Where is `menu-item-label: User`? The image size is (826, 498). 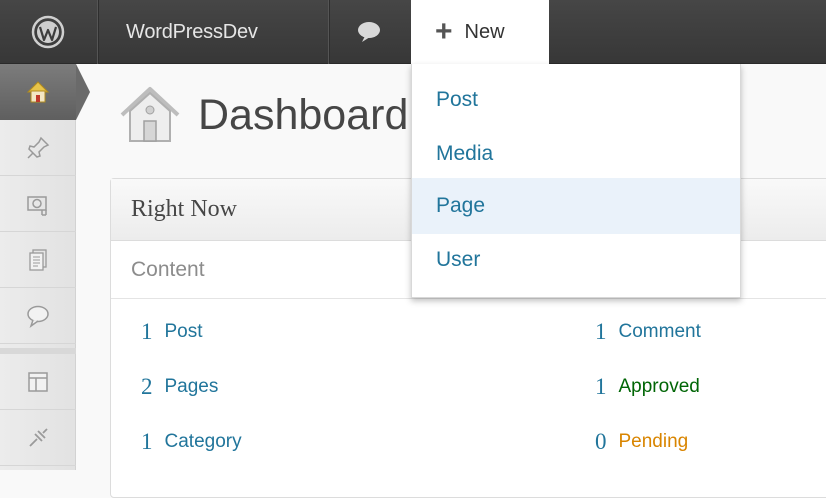 menu-item-label: User is located at coordinates (458, 259).